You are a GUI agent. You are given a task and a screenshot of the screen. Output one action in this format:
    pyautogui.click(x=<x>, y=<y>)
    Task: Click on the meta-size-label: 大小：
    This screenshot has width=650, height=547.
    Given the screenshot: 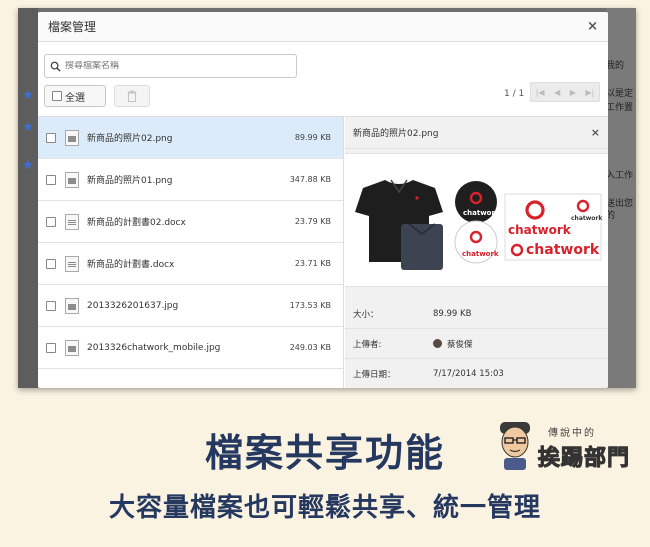 What is the action you would take?
    pyautogui.click(x=366, y=314)
    